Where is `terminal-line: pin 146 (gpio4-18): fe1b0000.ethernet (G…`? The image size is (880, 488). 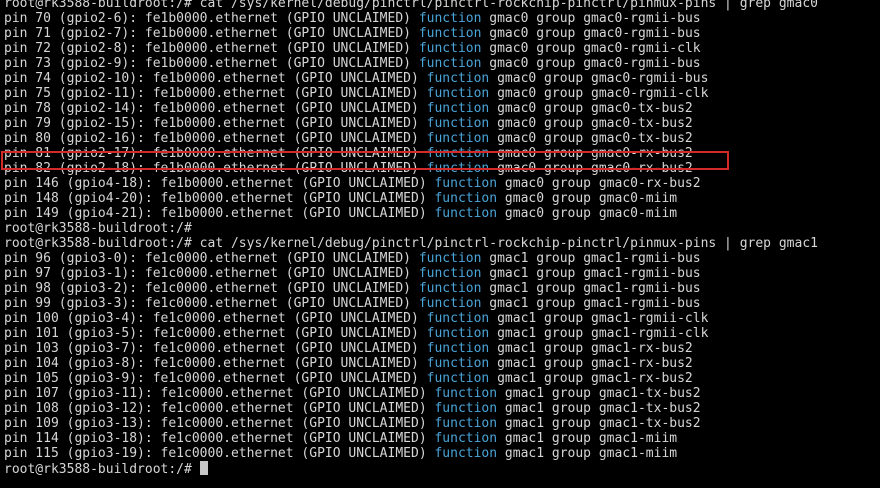
terminal-line: pin 146 (gpio4-18): fe1b0000.ethernet (G… is located at coordinates (442, 183).